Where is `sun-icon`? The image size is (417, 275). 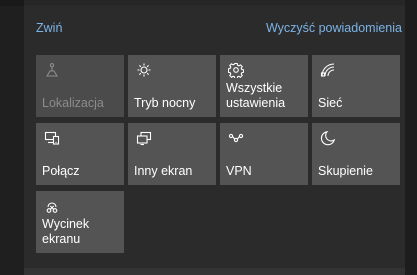 sun-icon is located at coordinates (144, 70).